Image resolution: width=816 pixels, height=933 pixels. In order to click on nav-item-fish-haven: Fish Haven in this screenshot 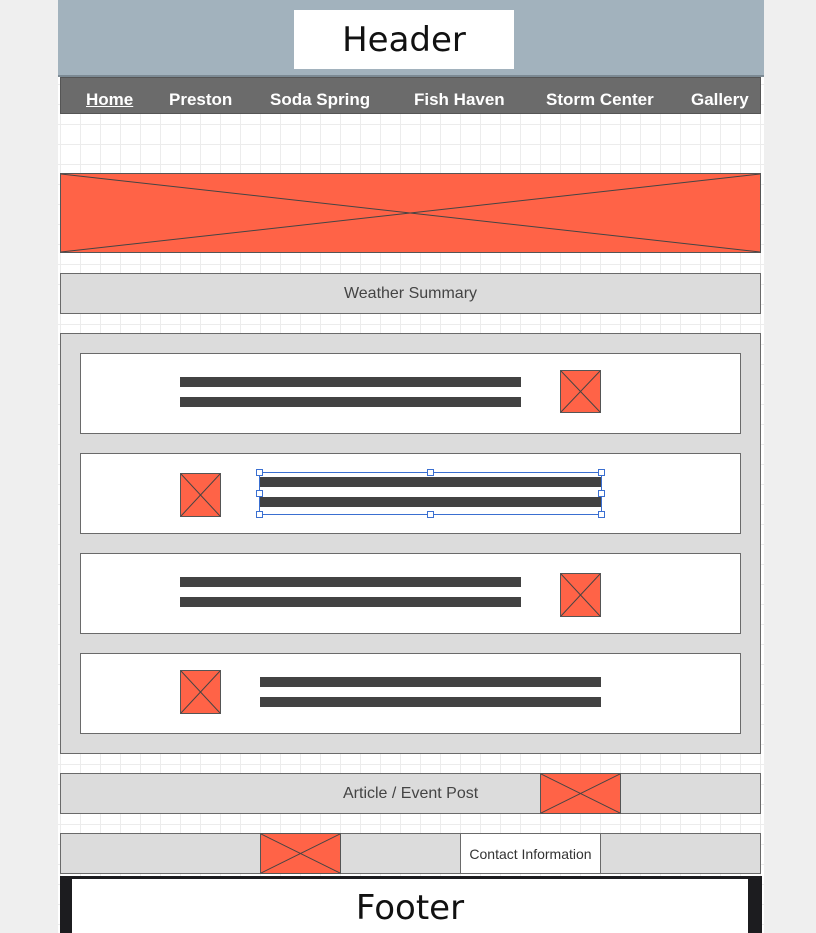, I will do `click(459, 100)`.